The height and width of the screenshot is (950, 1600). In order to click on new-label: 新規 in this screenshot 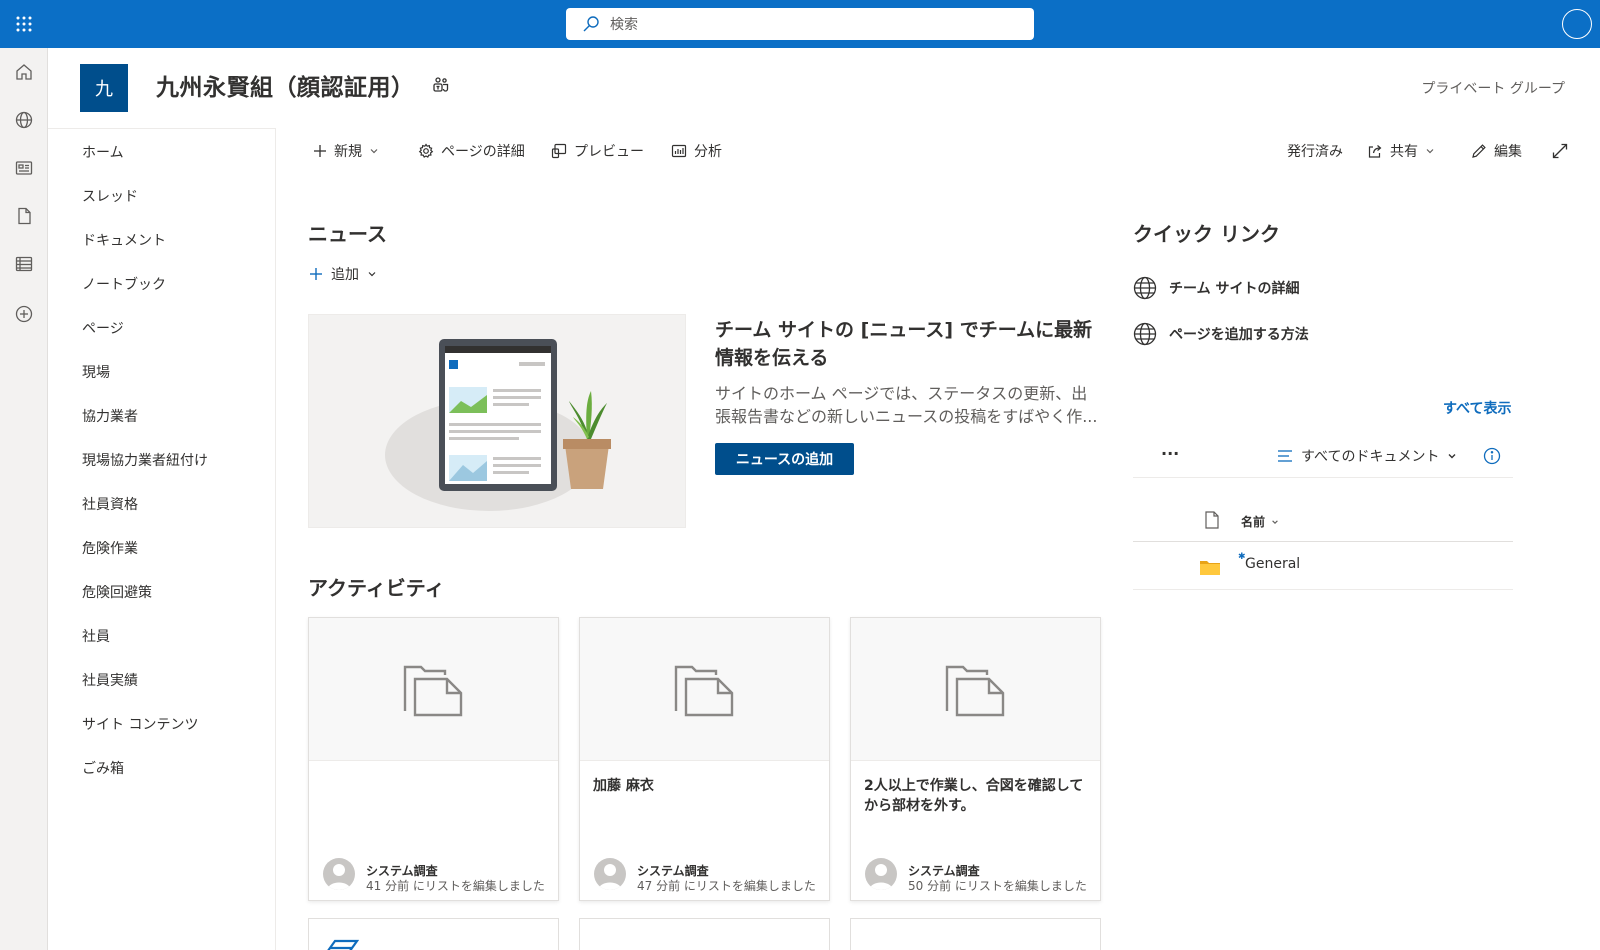, I will do `click(348, 152)`.